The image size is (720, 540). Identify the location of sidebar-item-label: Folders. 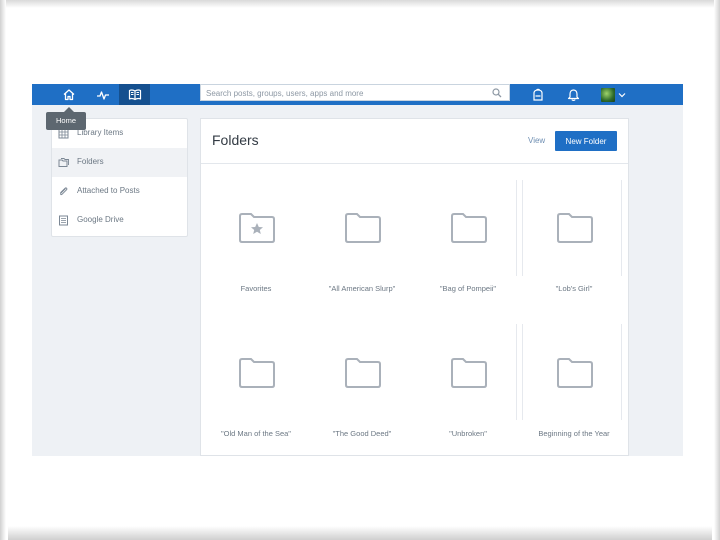
(90, 161).